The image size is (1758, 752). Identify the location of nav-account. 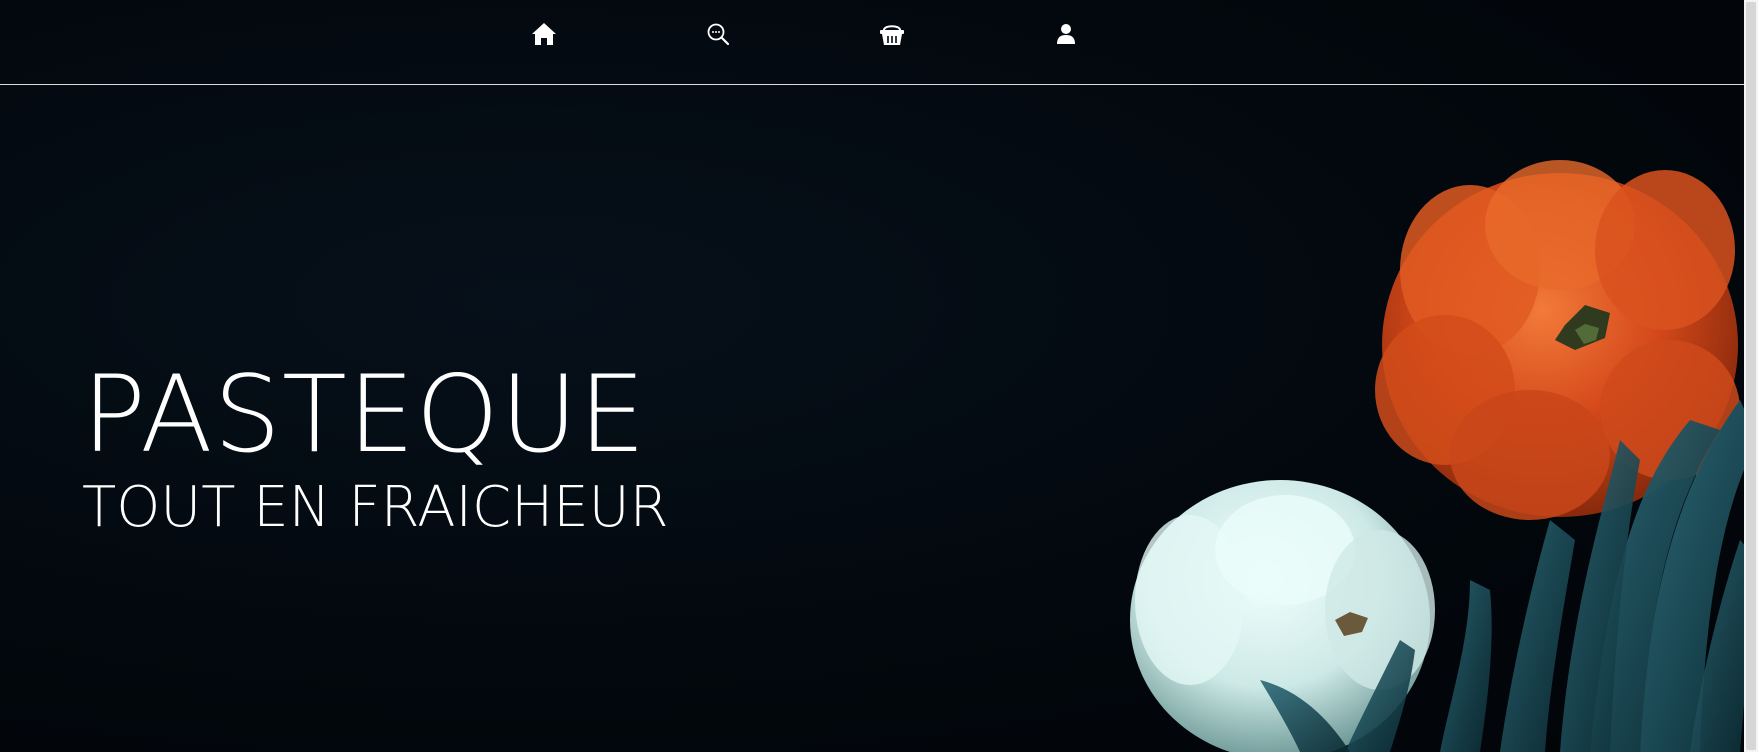
(1066, 34).